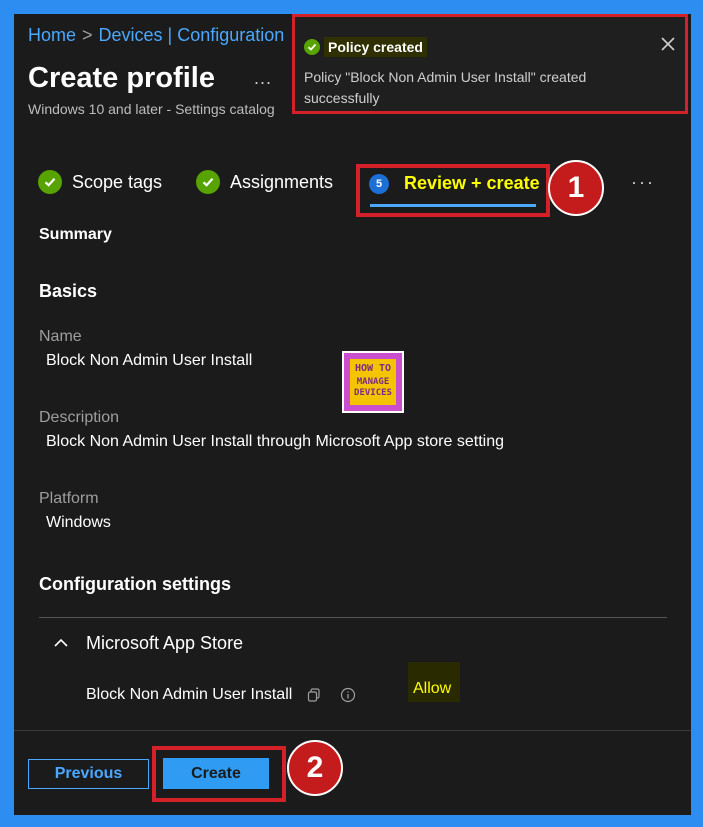  I want to click on step-label: Review + create, so click(472, 183).